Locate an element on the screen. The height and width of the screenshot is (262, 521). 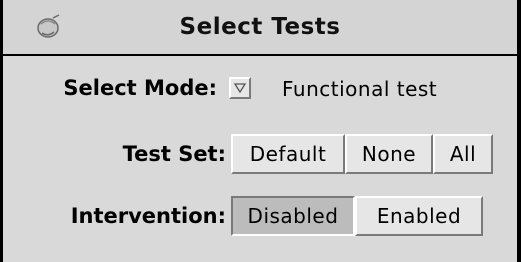
test-set-all-button: All is located at coordinates (463, 154).